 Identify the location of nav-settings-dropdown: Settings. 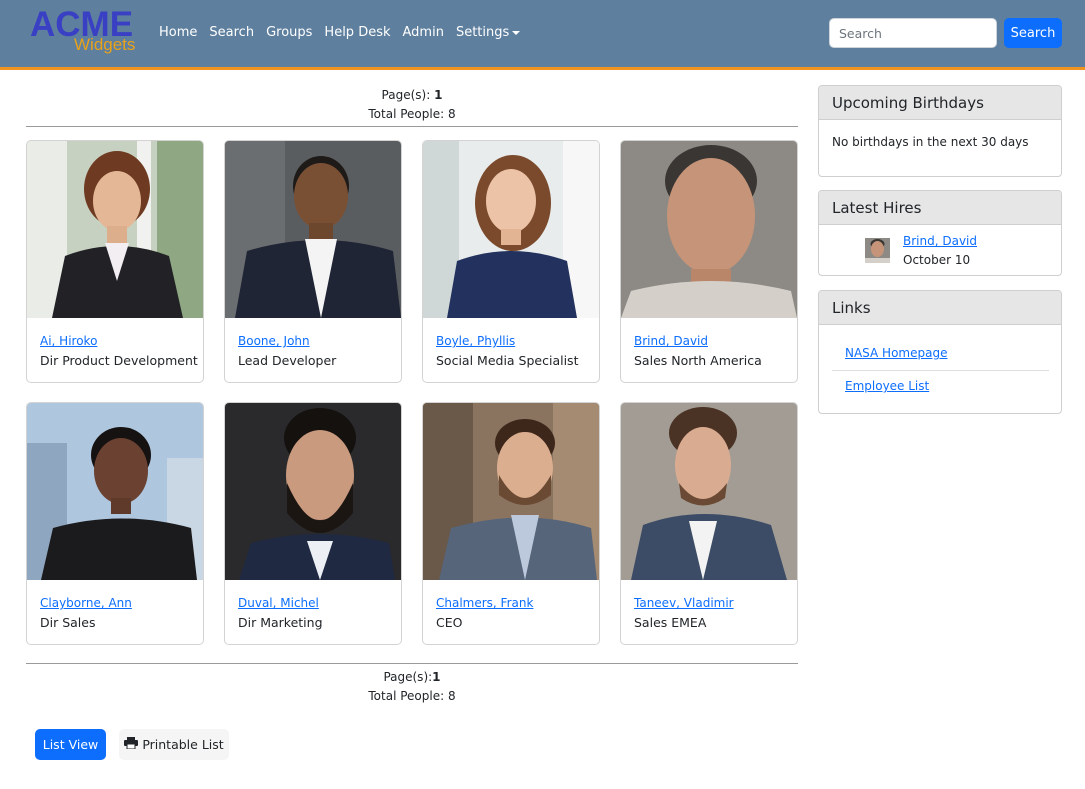
(488, 33).